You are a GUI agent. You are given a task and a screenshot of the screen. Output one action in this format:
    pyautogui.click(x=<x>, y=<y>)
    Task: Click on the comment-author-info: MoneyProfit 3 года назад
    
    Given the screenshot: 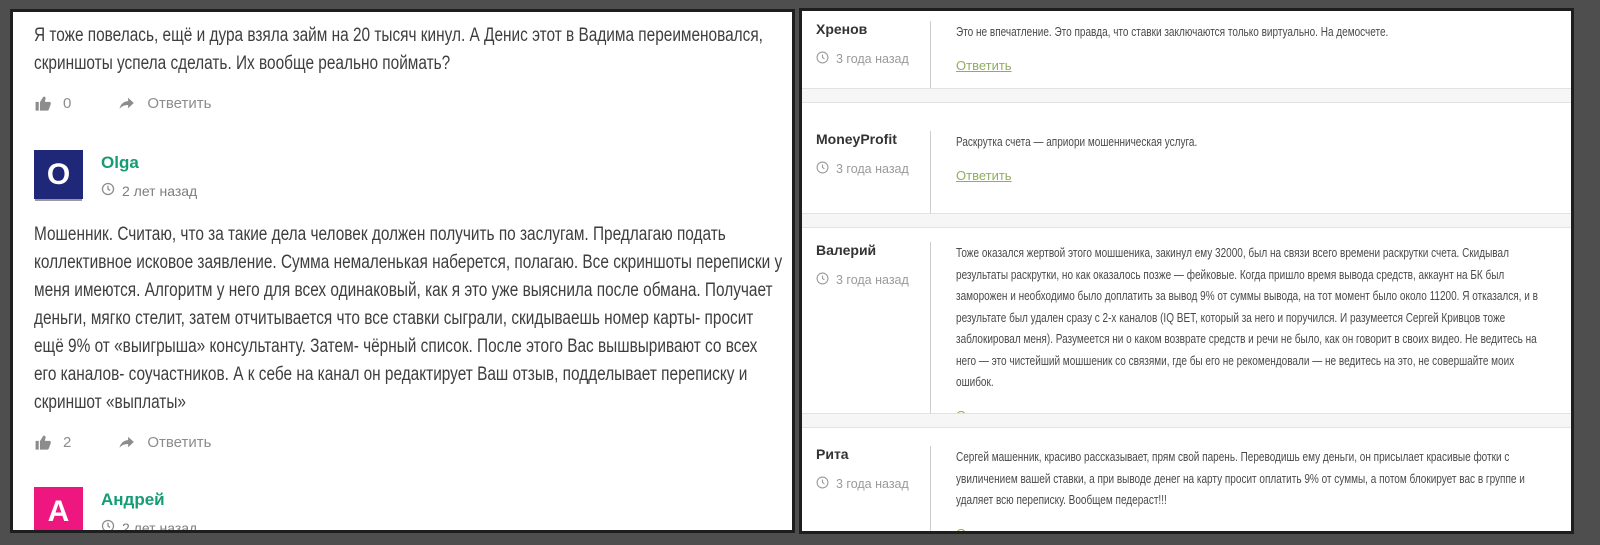 What is the action you would take?
    pyautogui.click(x=866, y=172)
    